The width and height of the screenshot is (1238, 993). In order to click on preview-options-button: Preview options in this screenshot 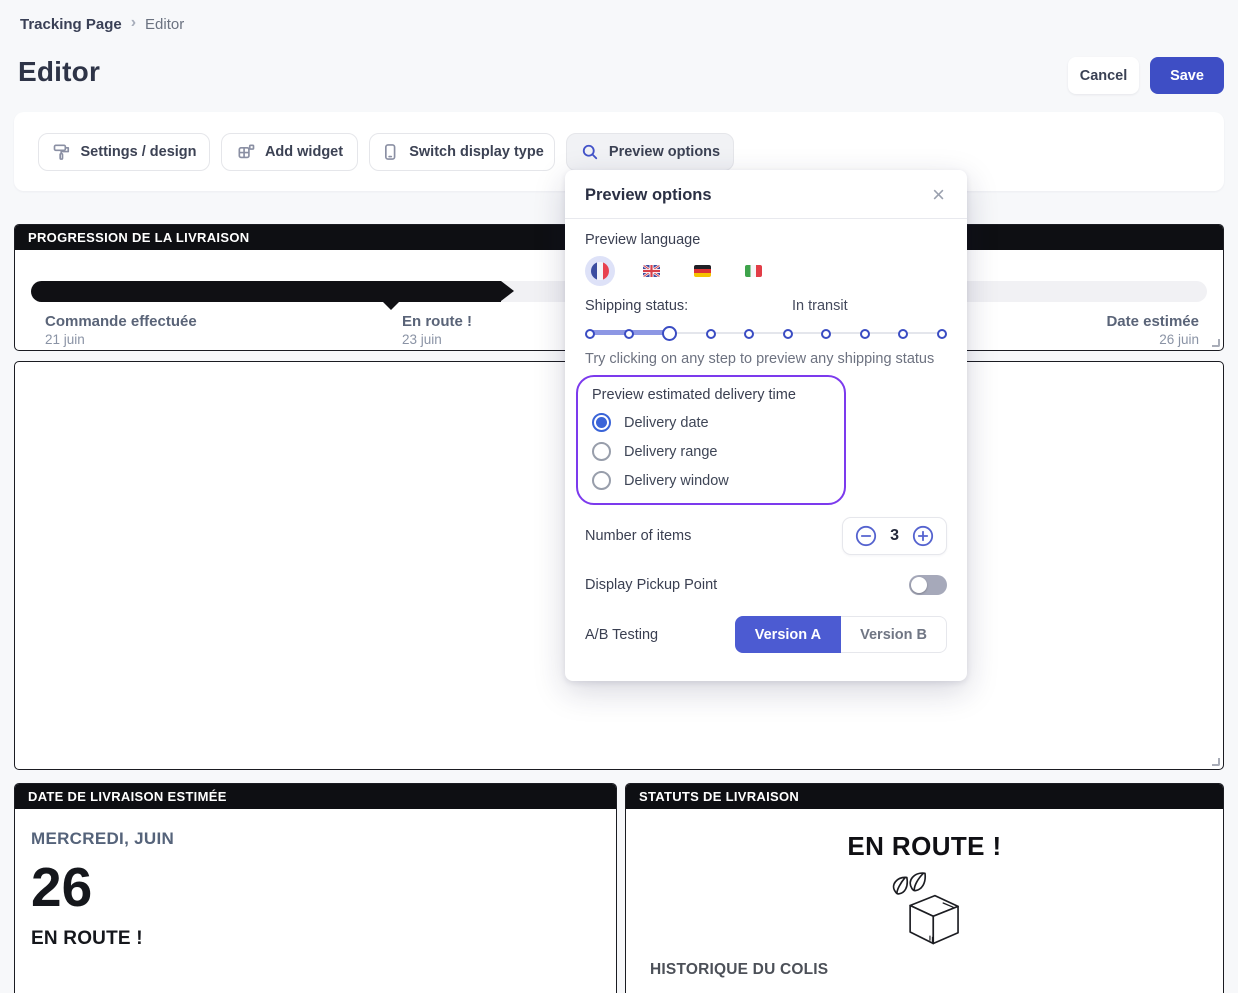, I will do `click(650, 152)`.